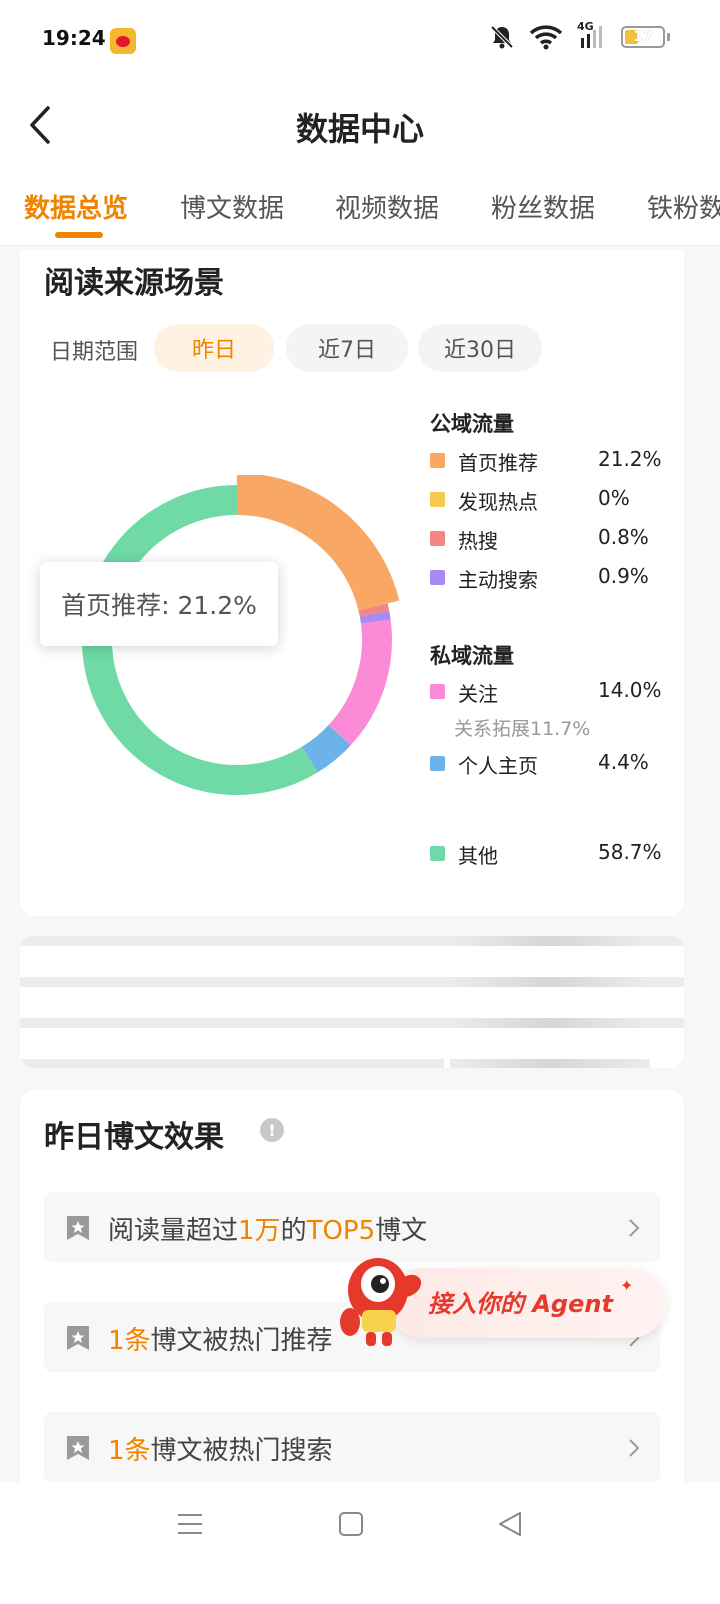  What do you see at coordinates (220, 1341) in the screenshot?
I see `post-effect-text: 1条博文被热门推荐` at bounding box center [220, 1341].